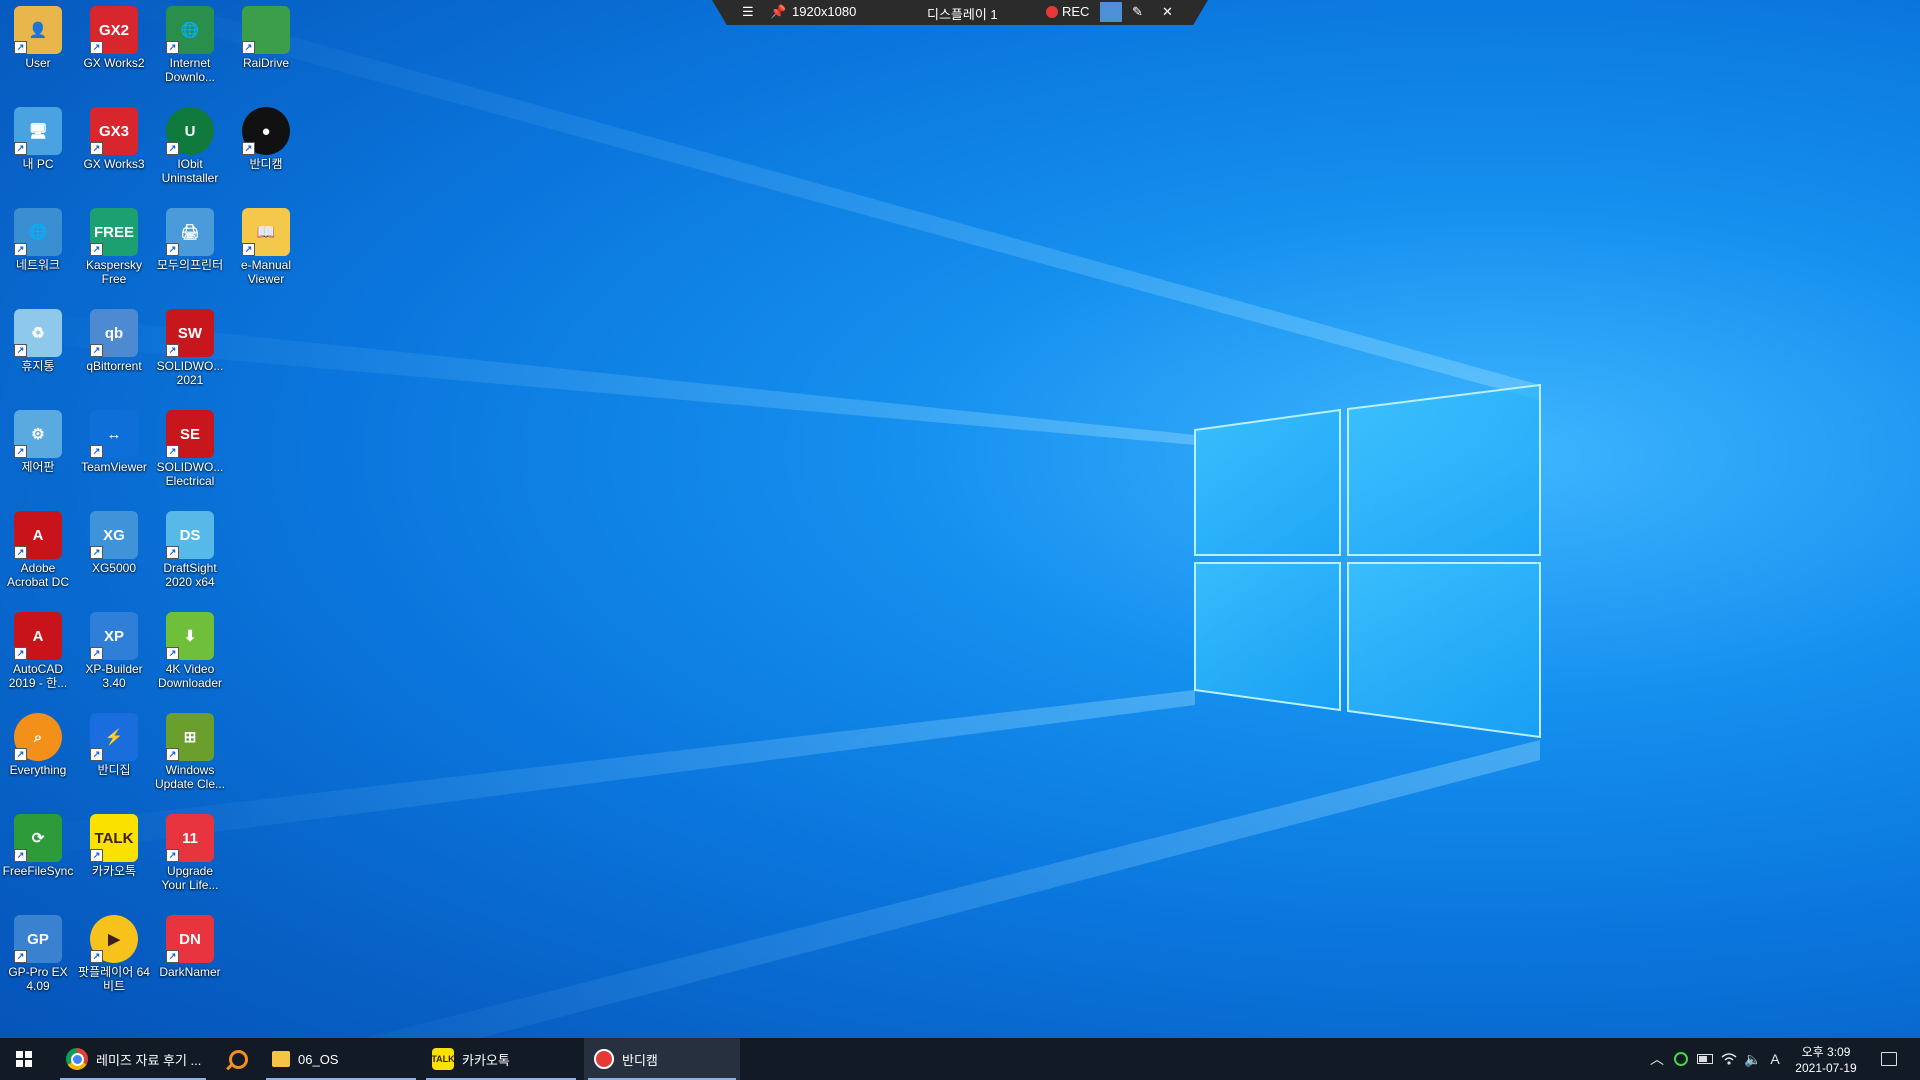 Image resolution: width=1920 pixels, height=1080 pixels. I want to click on desktop-icon: ● ↗ 반디캠, so click(266, 150).